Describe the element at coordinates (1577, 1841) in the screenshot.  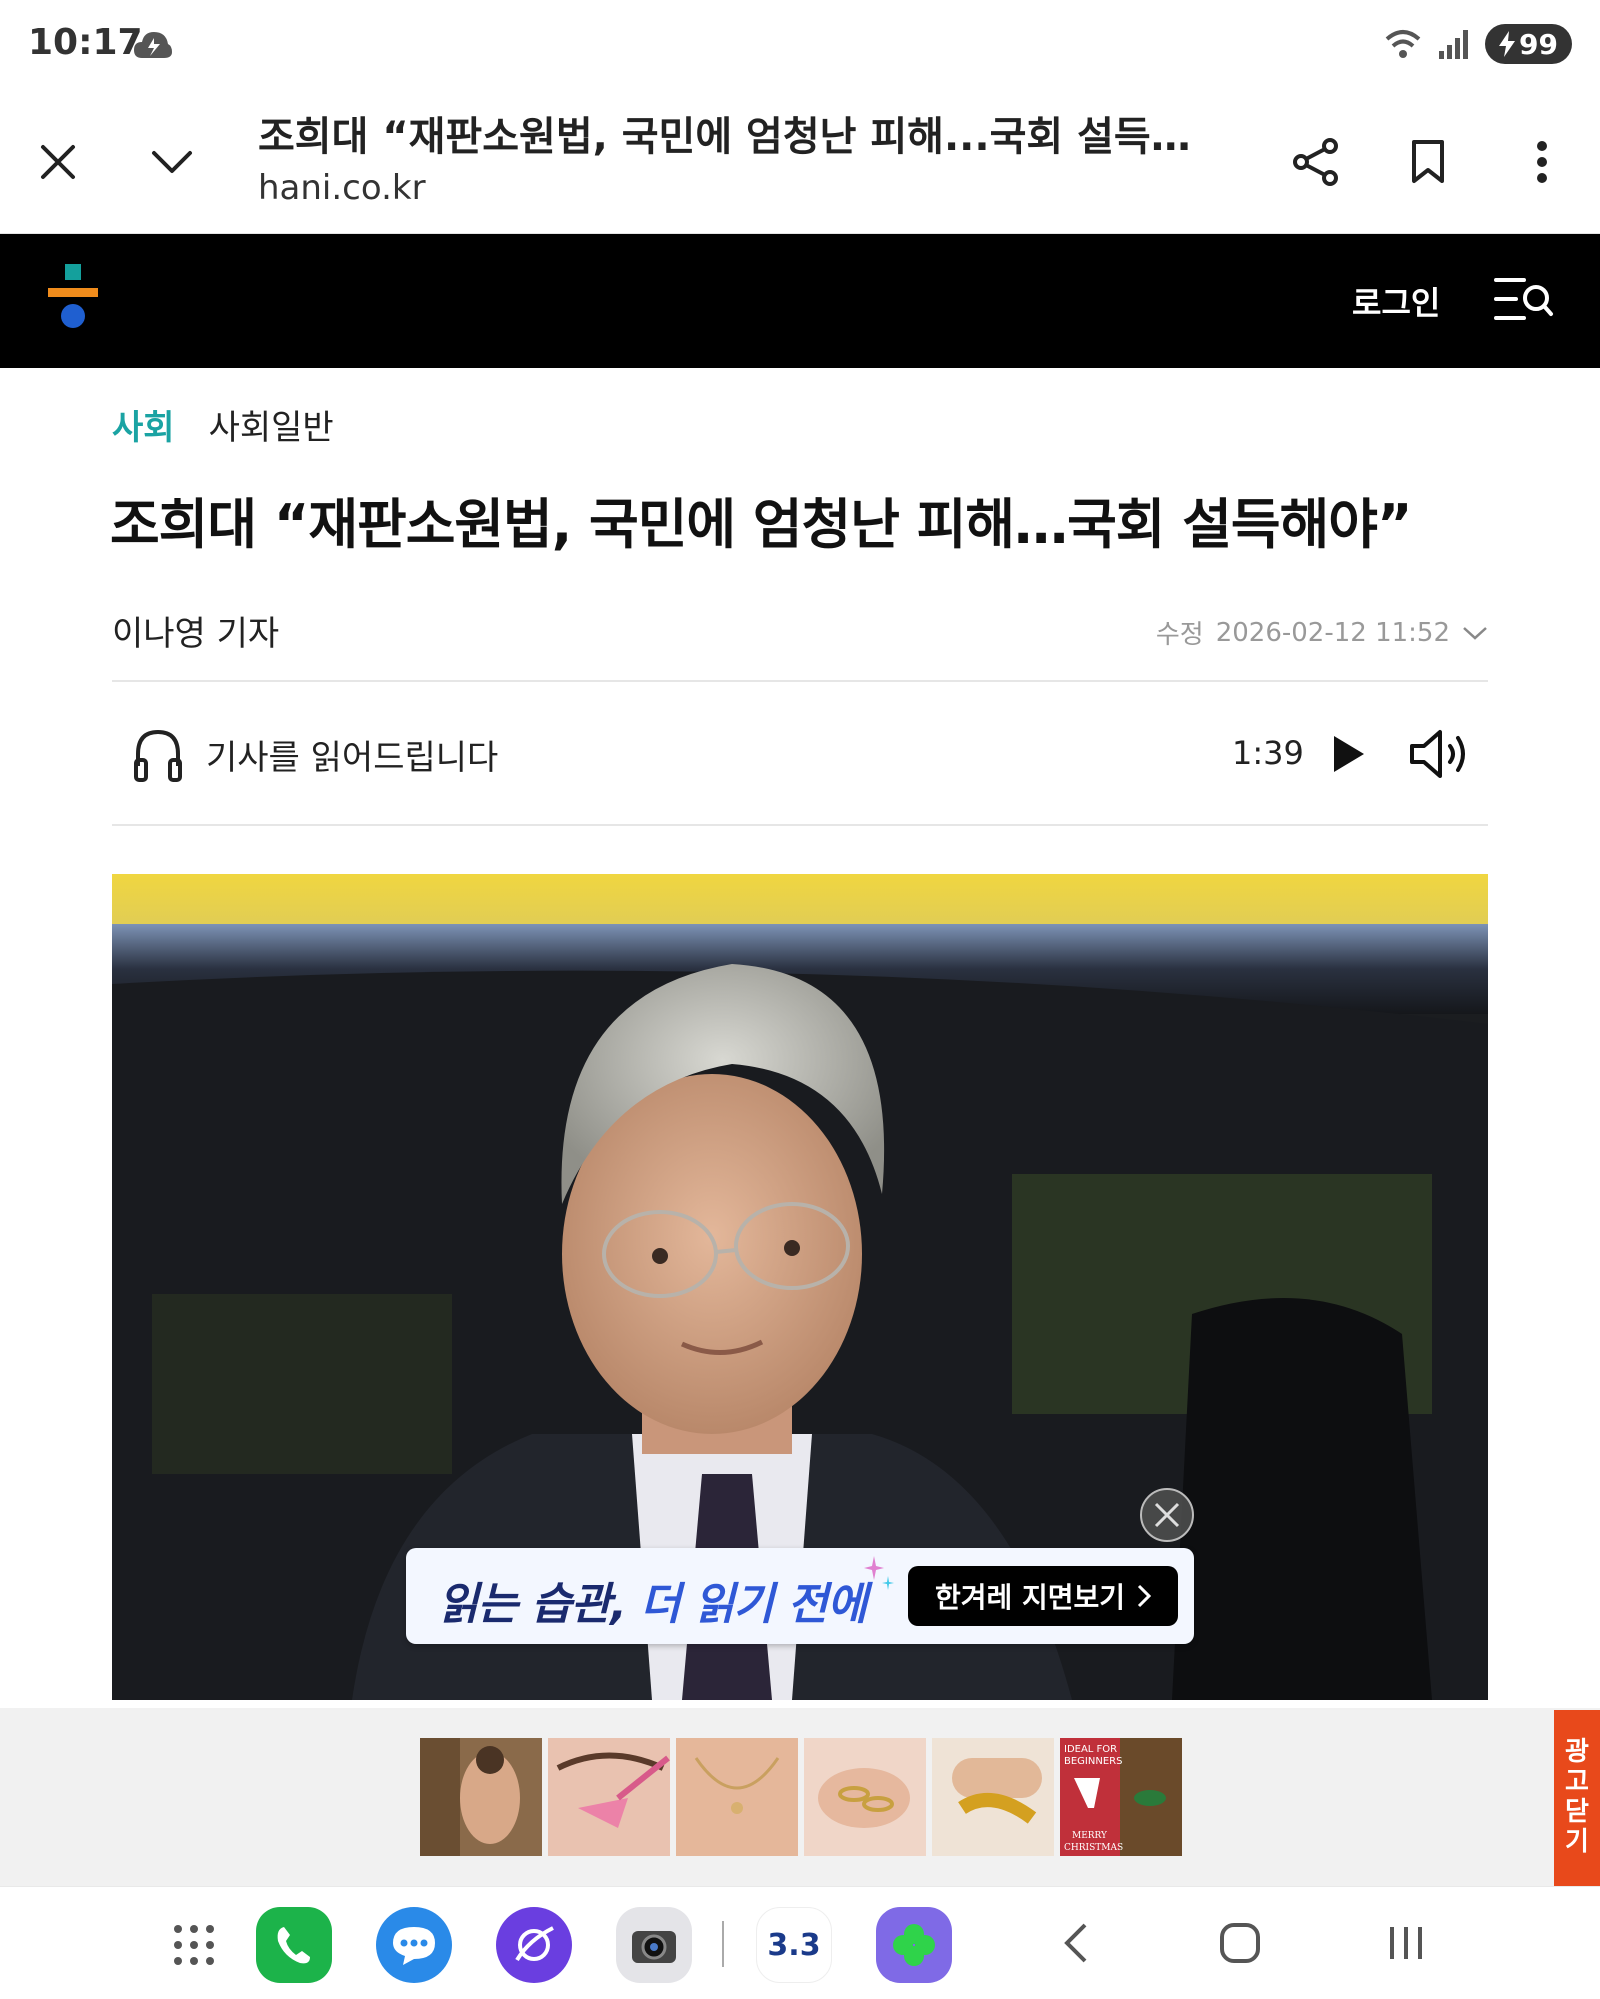
I see `ad-close-char: 기` at that location.